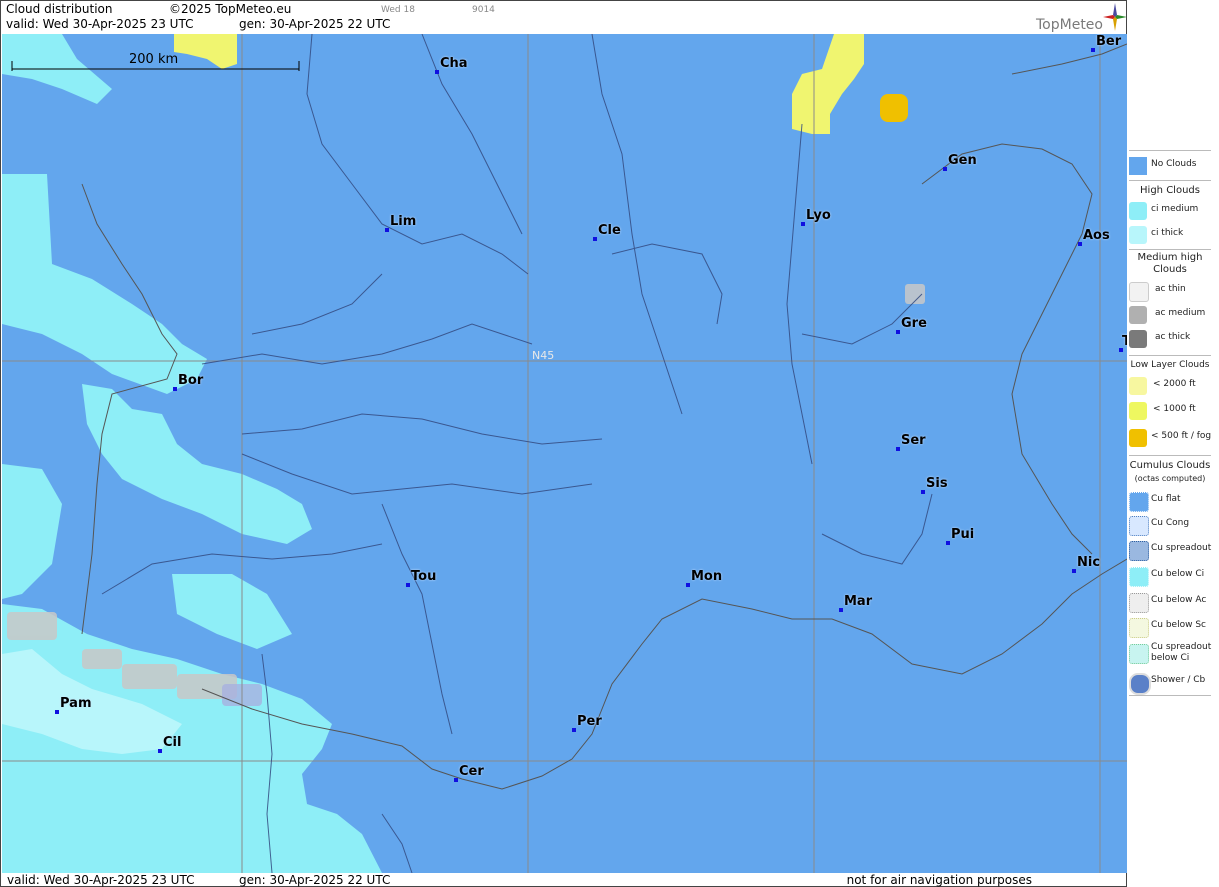 This screenshot has height=887, width=1219. What do you see at coordinates (454, 63) in the screenshot?
I see `city-label: Cha` at bounding box center [454, 63].